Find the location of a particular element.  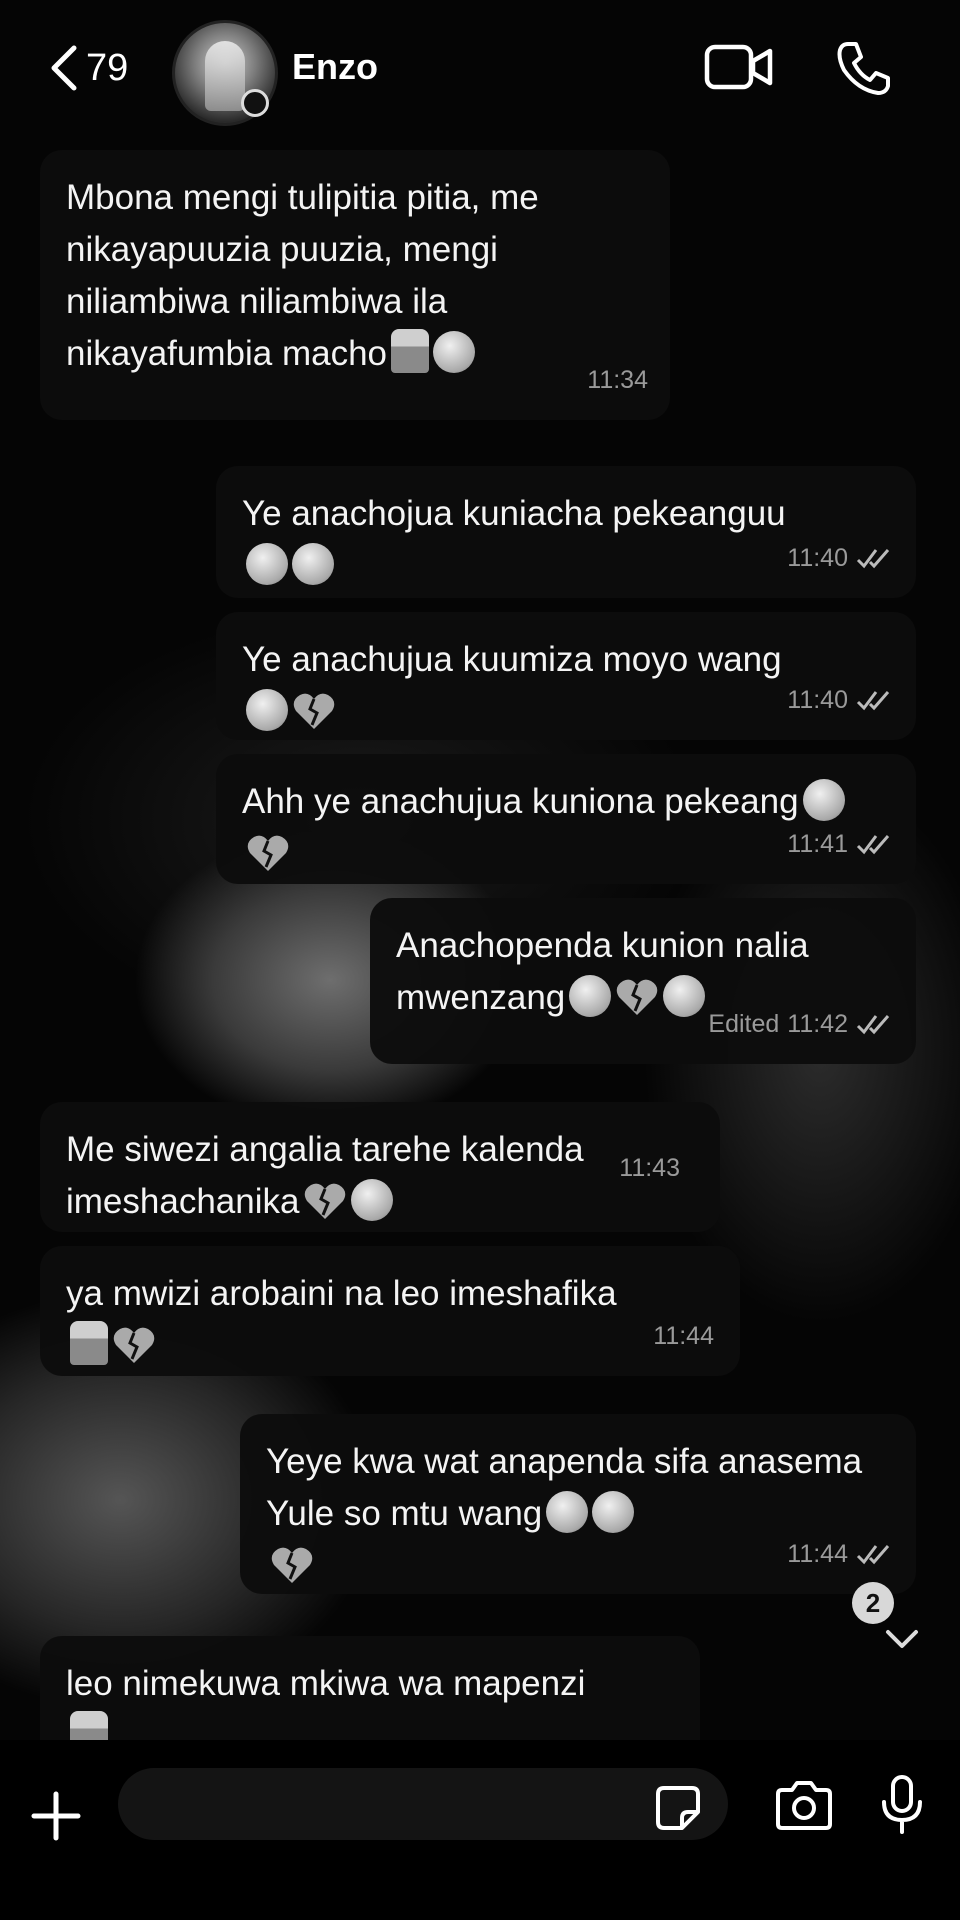

plus-icon is located at coordinates (56, 1816).